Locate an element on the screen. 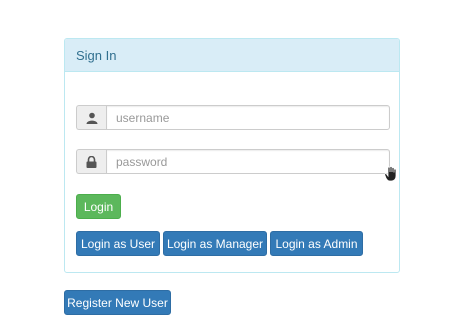  login-as-admin-label: Login as Admin is located at coordinates (316, 243).